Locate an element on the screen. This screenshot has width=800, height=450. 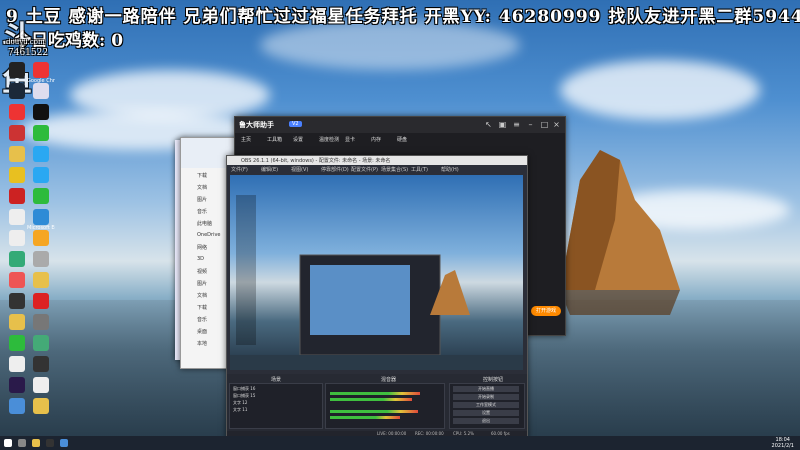
folder2-icon is located at coordinates (41, 283).